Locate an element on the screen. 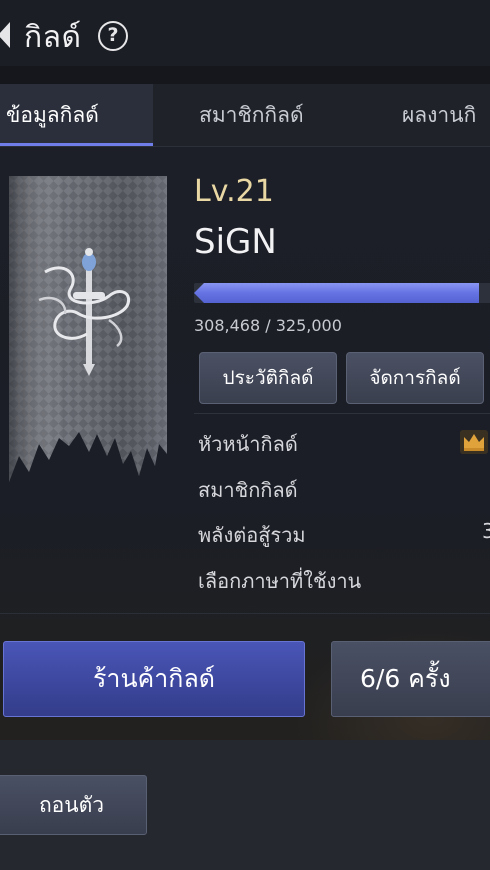  leave-guild-button-label: ถอนตัว is located at coordinates (71, 805).